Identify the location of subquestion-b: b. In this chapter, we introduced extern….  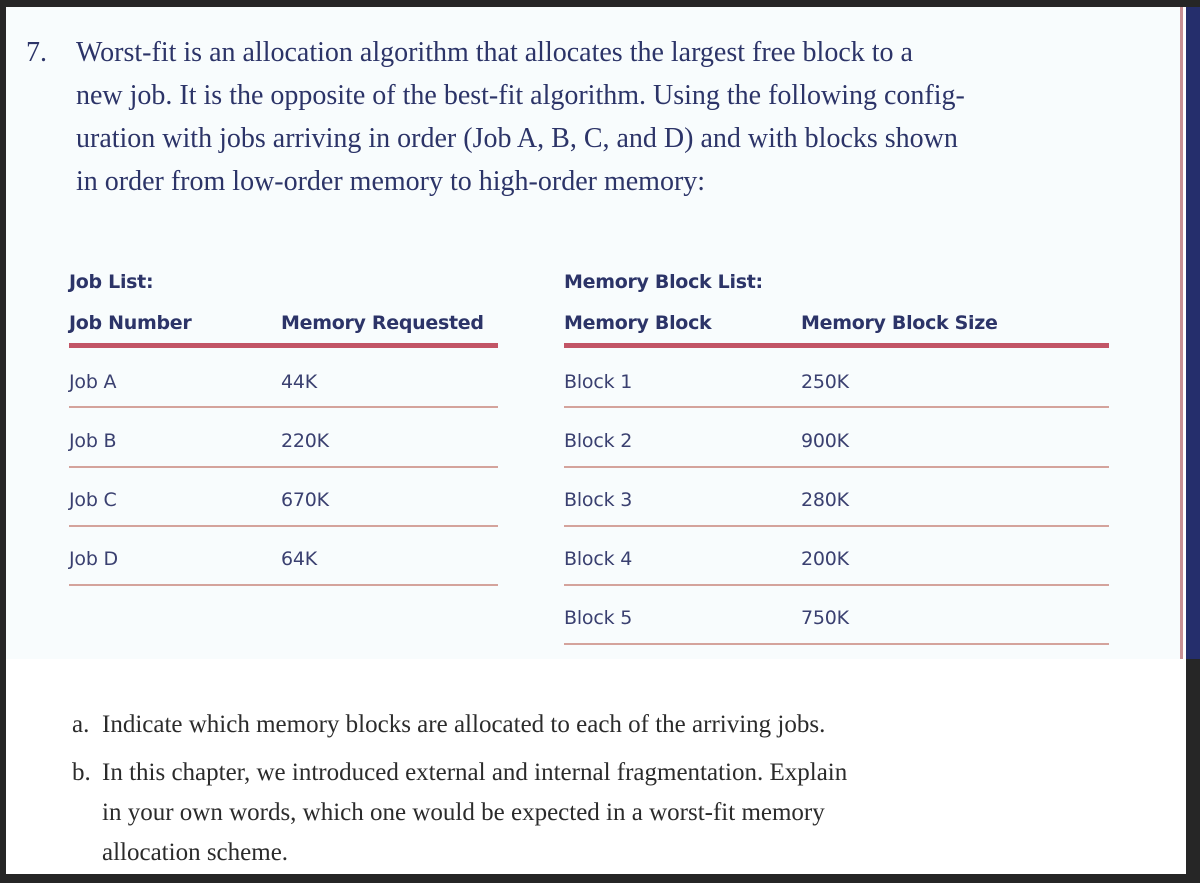
(572, 813).